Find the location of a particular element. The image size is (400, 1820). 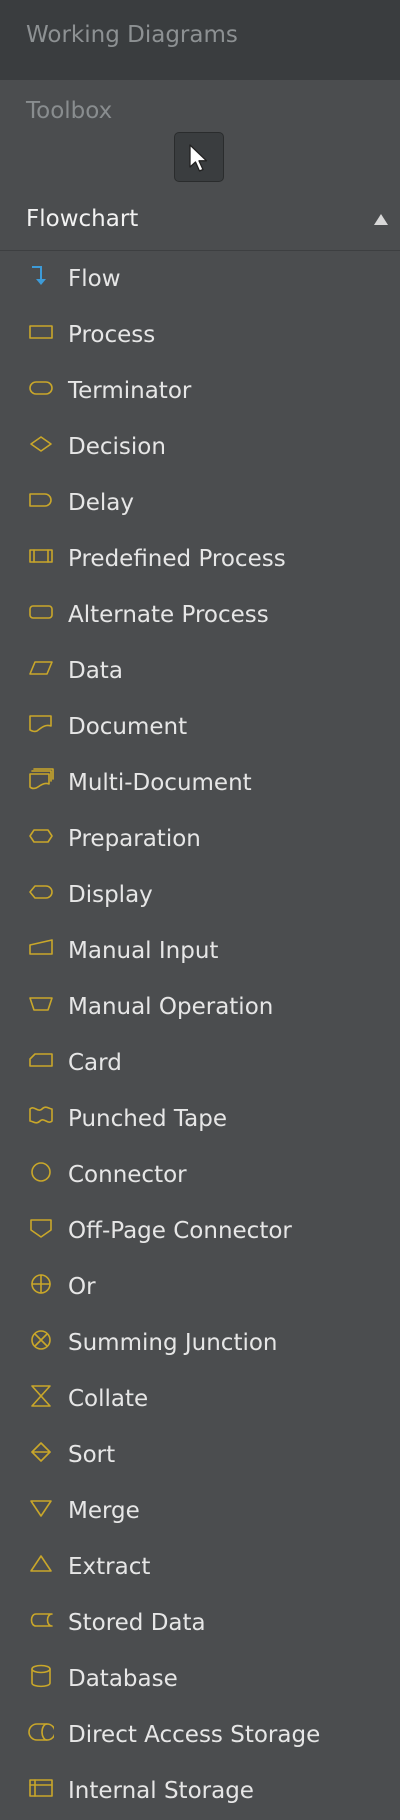

header-bar: Working Diagrams is located at coordinates (200, 40).